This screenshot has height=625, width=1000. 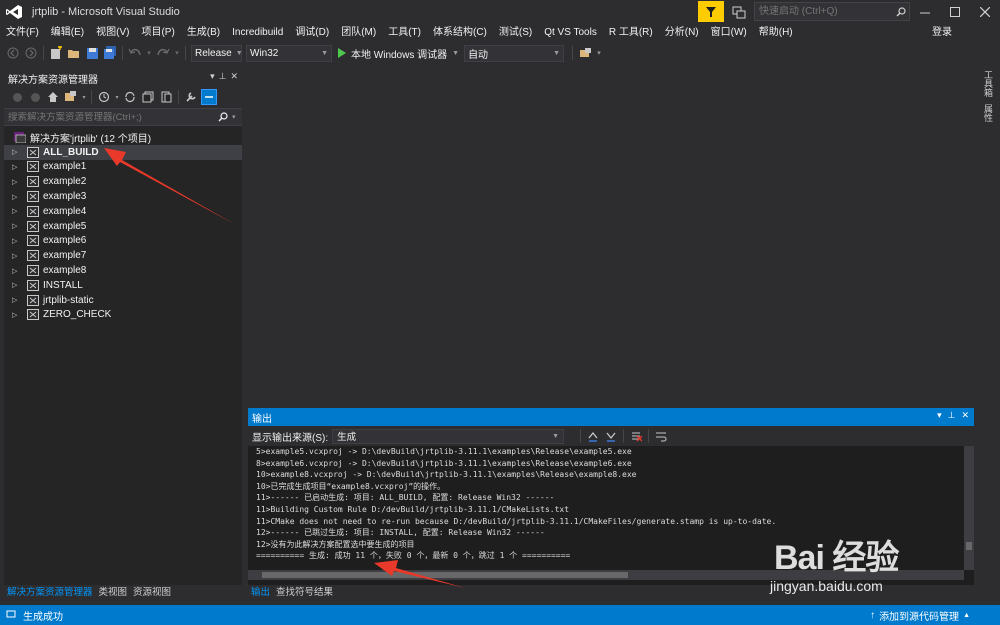 I want to click on solution-root-node: 解决方案'jrtplib' (12 个项目), so click(x=123, y=137).